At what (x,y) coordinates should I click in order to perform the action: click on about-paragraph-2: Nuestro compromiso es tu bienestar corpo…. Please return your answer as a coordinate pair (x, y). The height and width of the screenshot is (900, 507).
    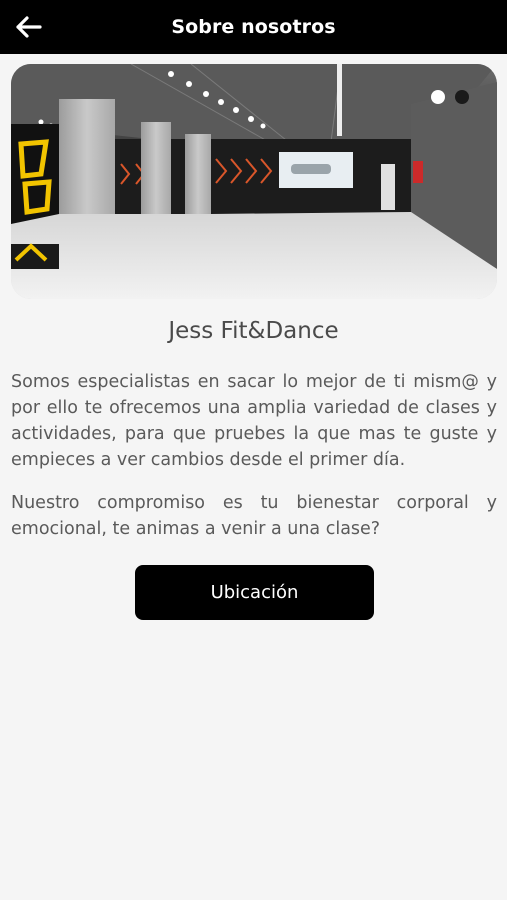
    Looking at the image, I should click on (254, 516).